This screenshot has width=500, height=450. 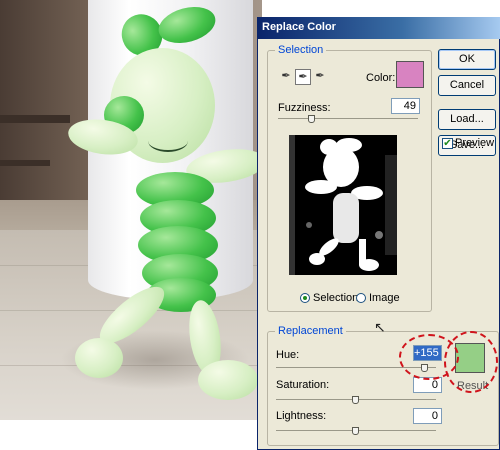 I want to click on selection-color-swatch, so click(x=410, y=74).